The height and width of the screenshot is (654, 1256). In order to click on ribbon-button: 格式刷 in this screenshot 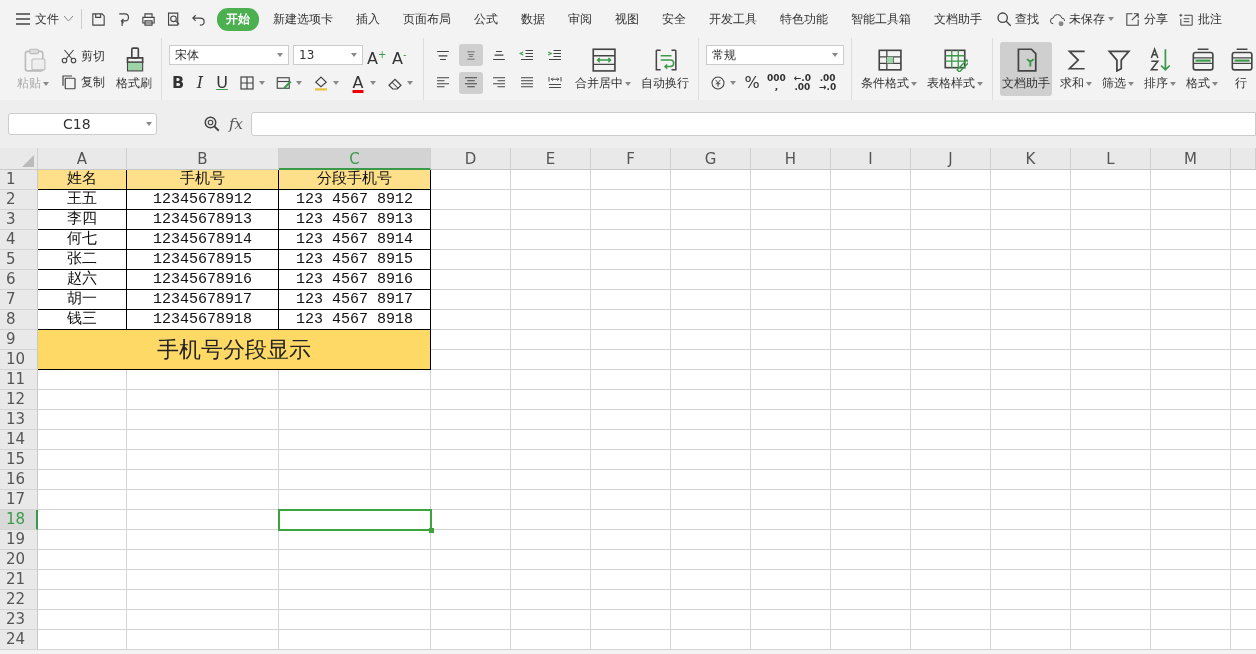, I will do `click(134, 69)`.